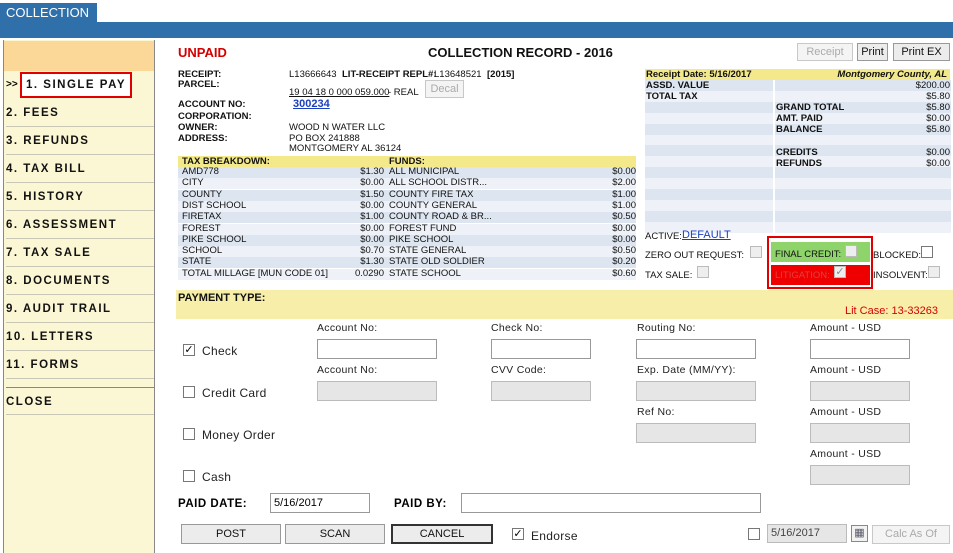  What do you see at coordinates (754, 534) in the screenshot?
I see `calc-checkbox` at bounding box center [754, 534].